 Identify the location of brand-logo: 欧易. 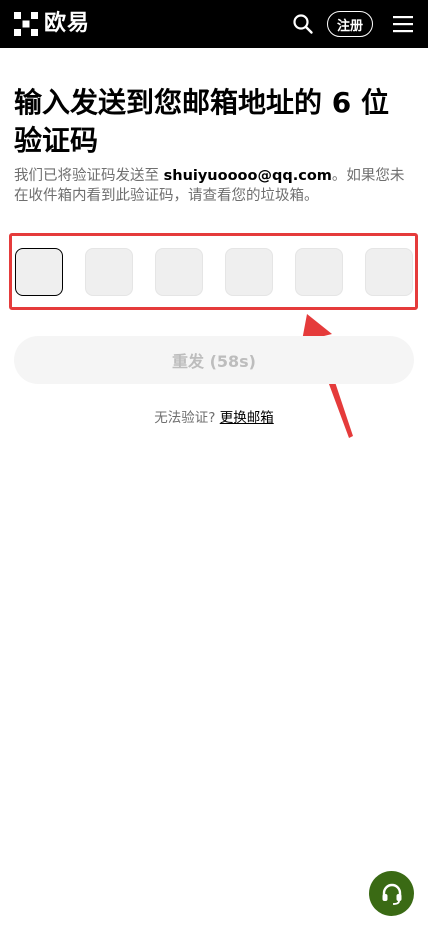
(52, 24).